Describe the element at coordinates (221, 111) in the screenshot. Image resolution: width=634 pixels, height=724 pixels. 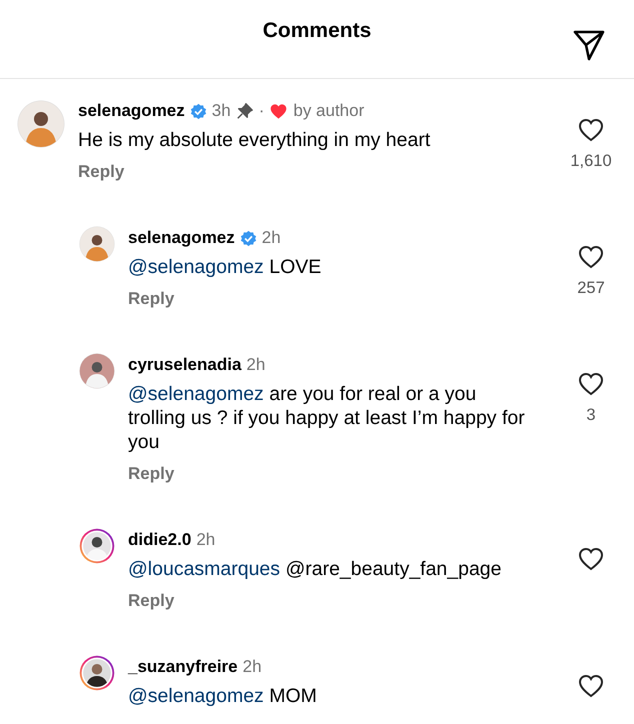
I see `comment-time: 3h` at that location.